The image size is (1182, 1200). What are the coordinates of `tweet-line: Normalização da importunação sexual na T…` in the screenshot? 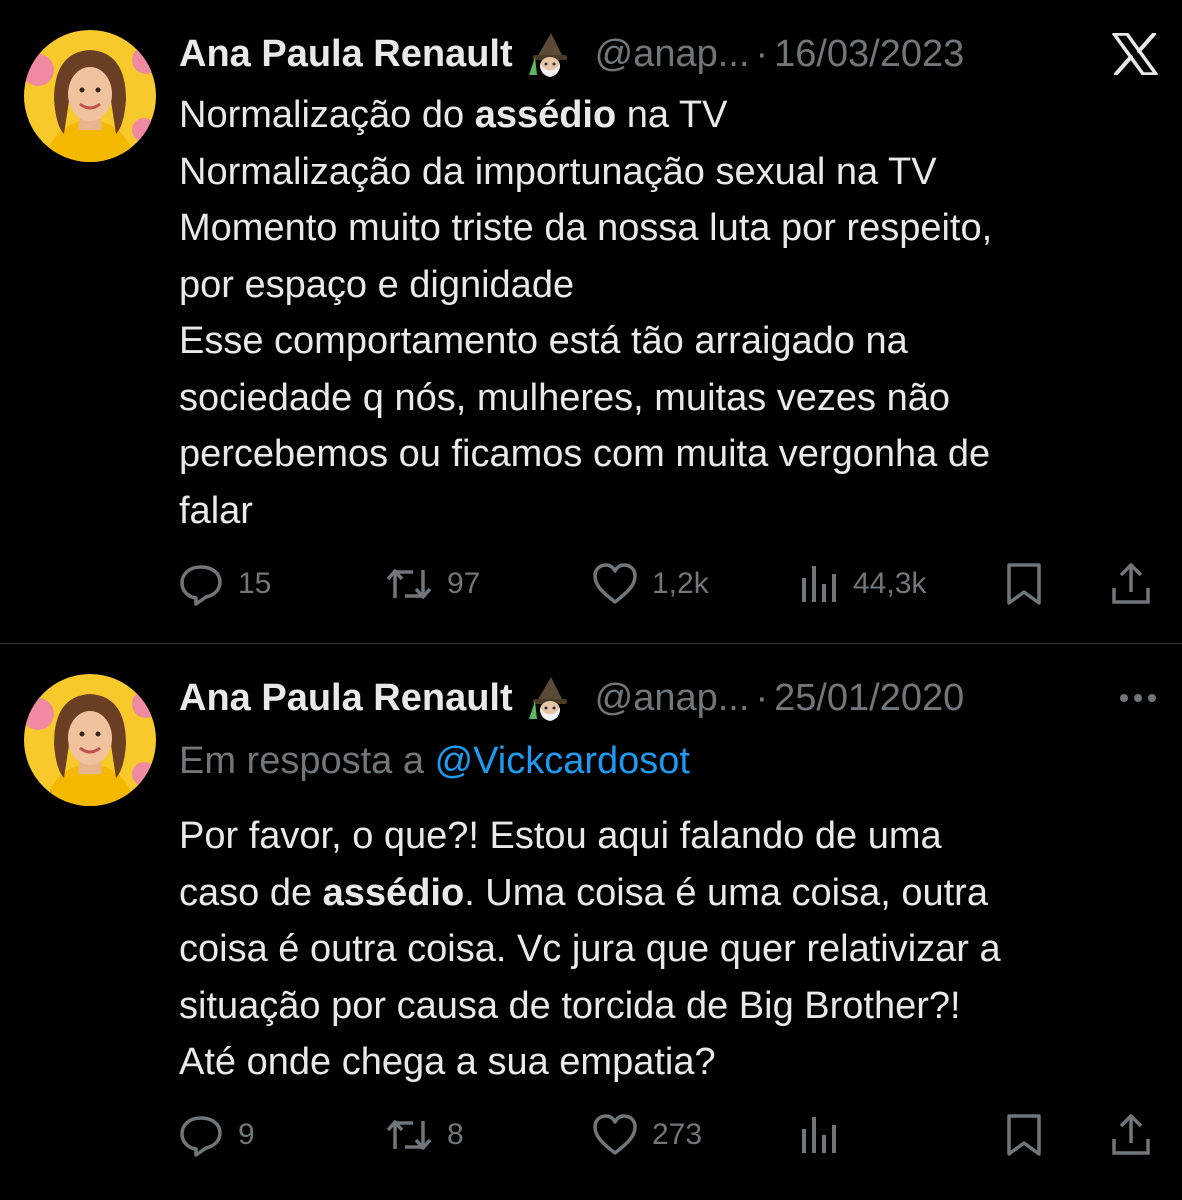 It's located at (558, 171).